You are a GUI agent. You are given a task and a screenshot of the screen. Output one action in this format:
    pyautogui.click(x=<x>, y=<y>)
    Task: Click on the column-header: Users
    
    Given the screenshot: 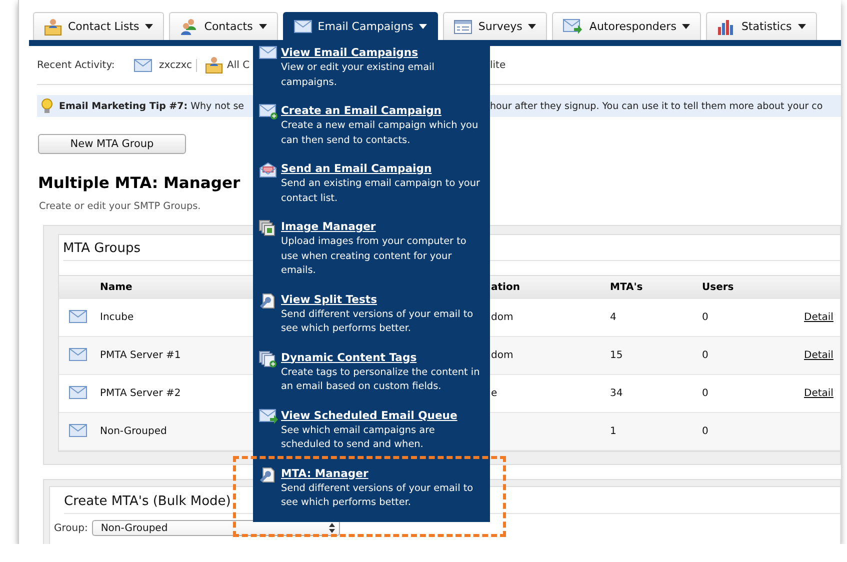 What is the action you would take?
    pyautogui.click(x=718, y=287)
    